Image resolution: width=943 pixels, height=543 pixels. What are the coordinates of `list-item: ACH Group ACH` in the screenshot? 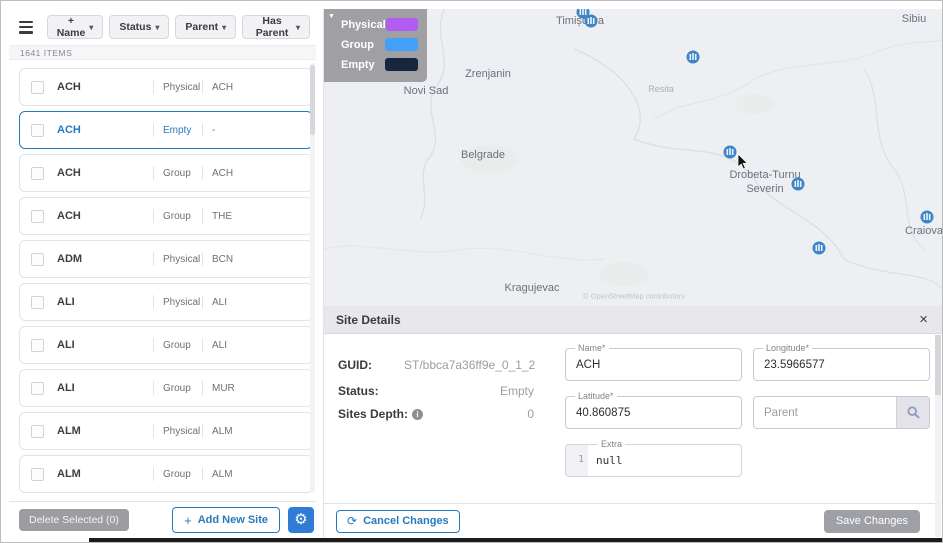 It's located at (166, 173).